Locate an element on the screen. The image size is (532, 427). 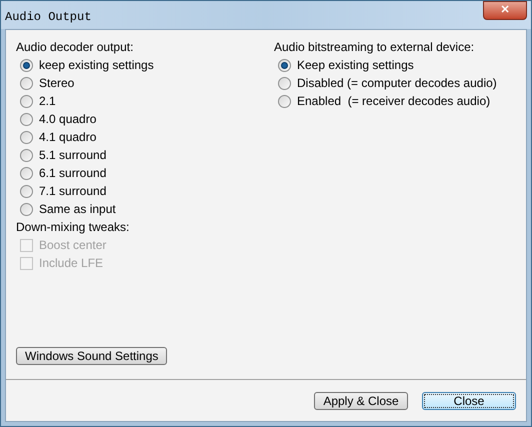
radio-option: Same as input is located at coordinates (147, 209).